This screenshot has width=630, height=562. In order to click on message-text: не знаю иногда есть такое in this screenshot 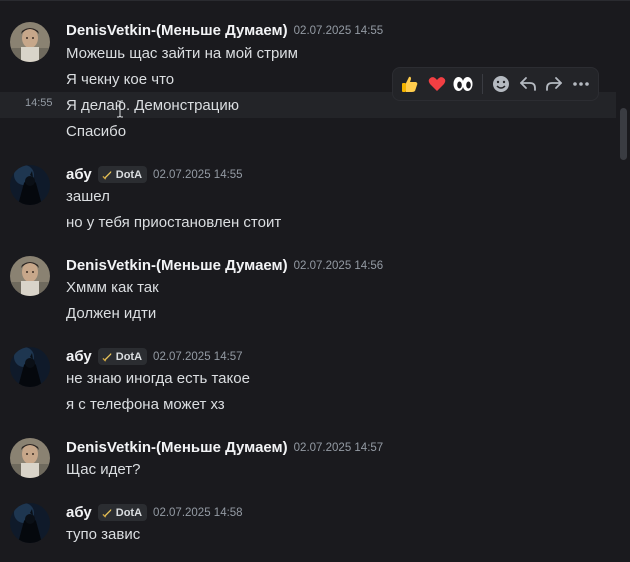, I will do `click(158, 378)`.